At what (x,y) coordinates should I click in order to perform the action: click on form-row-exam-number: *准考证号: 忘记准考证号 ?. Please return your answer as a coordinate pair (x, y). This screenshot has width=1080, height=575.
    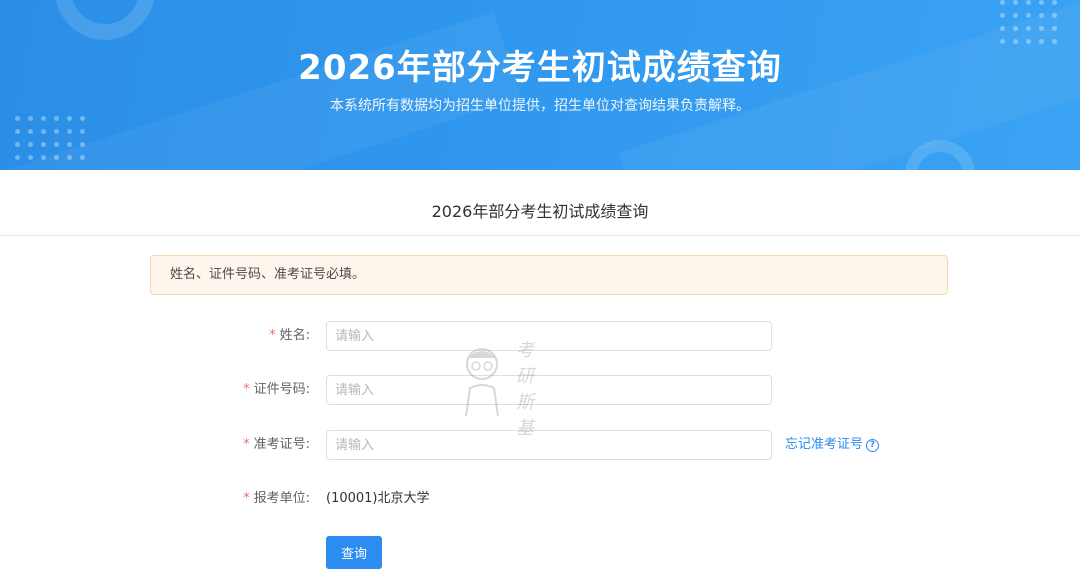
    Looking at the image, I should click on (550, 445).